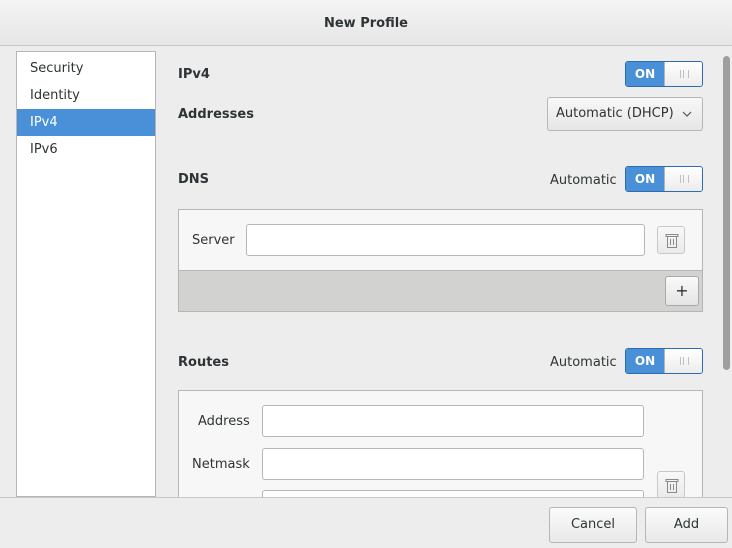  Describe the element at coordinates (86, 95) in the screenshot. I see `sidebar-item-identity: Identity` at that location.